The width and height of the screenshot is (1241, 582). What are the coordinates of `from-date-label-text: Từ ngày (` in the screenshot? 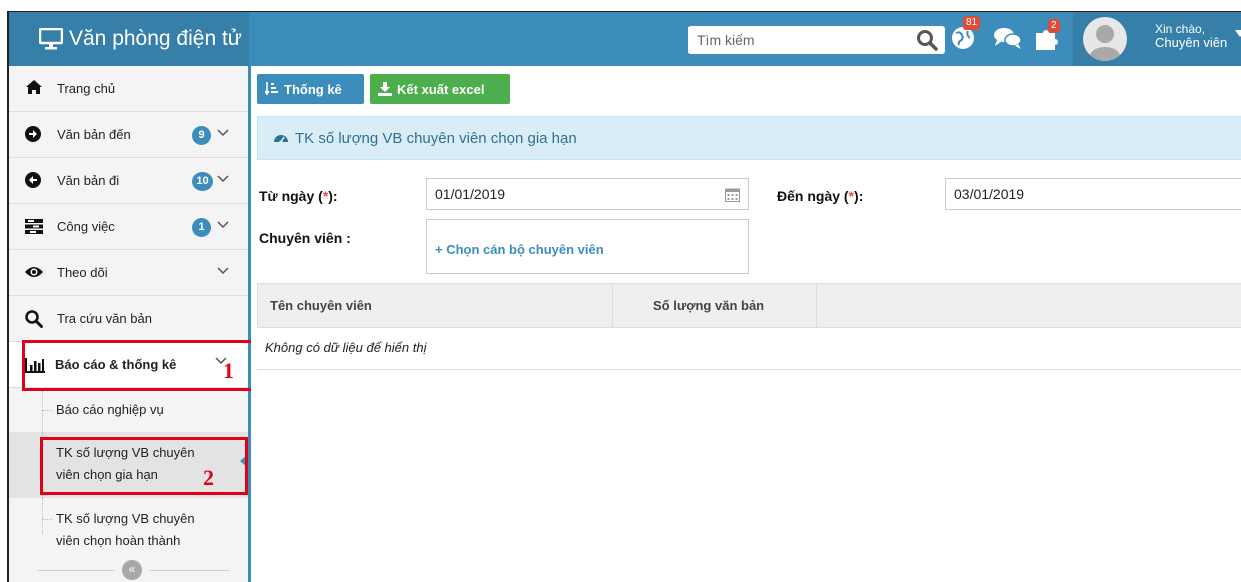 It's located at (291, 196).